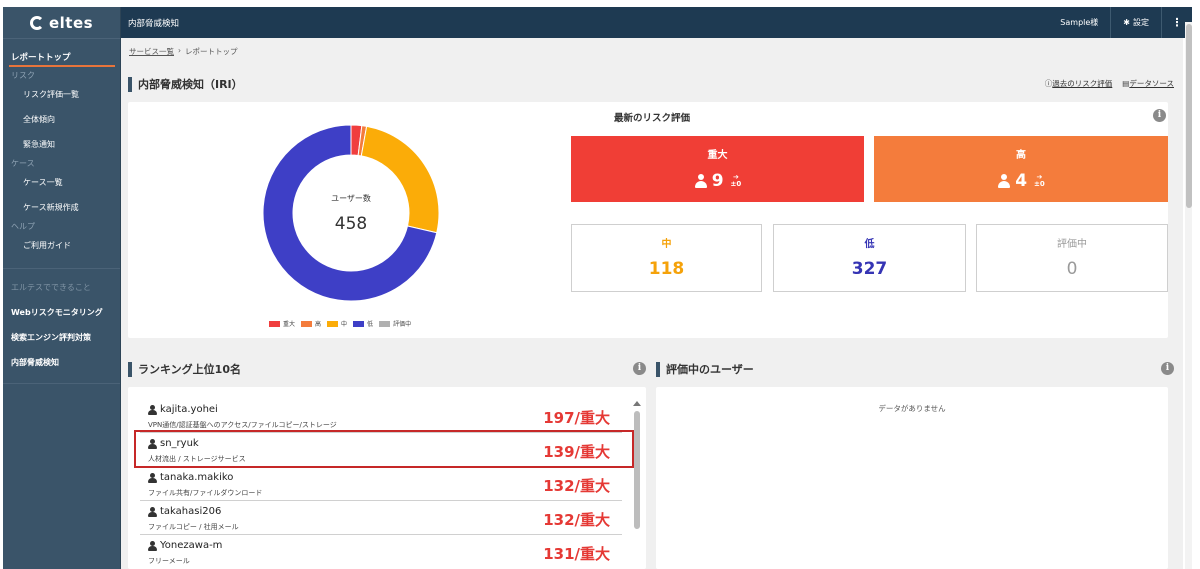 The width and height of the screenshot is (1200, 569). What do you see at coordinates (666, 258) in the screenshot?
I see `tile-medium: 中 118` at bounding box center [666, 258].